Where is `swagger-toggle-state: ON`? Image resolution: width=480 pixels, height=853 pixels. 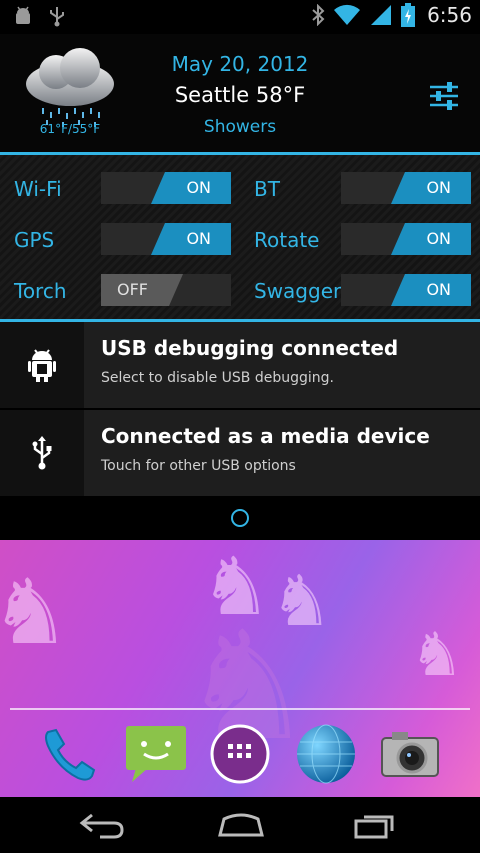
swagger-toggle-state: ON is located at coordinates (438, 289).